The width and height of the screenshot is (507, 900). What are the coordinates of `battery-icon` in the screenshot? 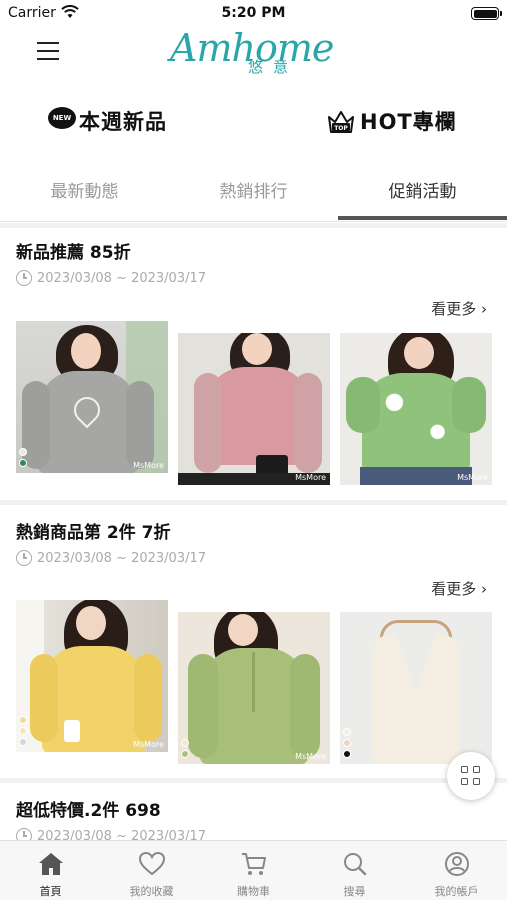 It's located at (486, 13).